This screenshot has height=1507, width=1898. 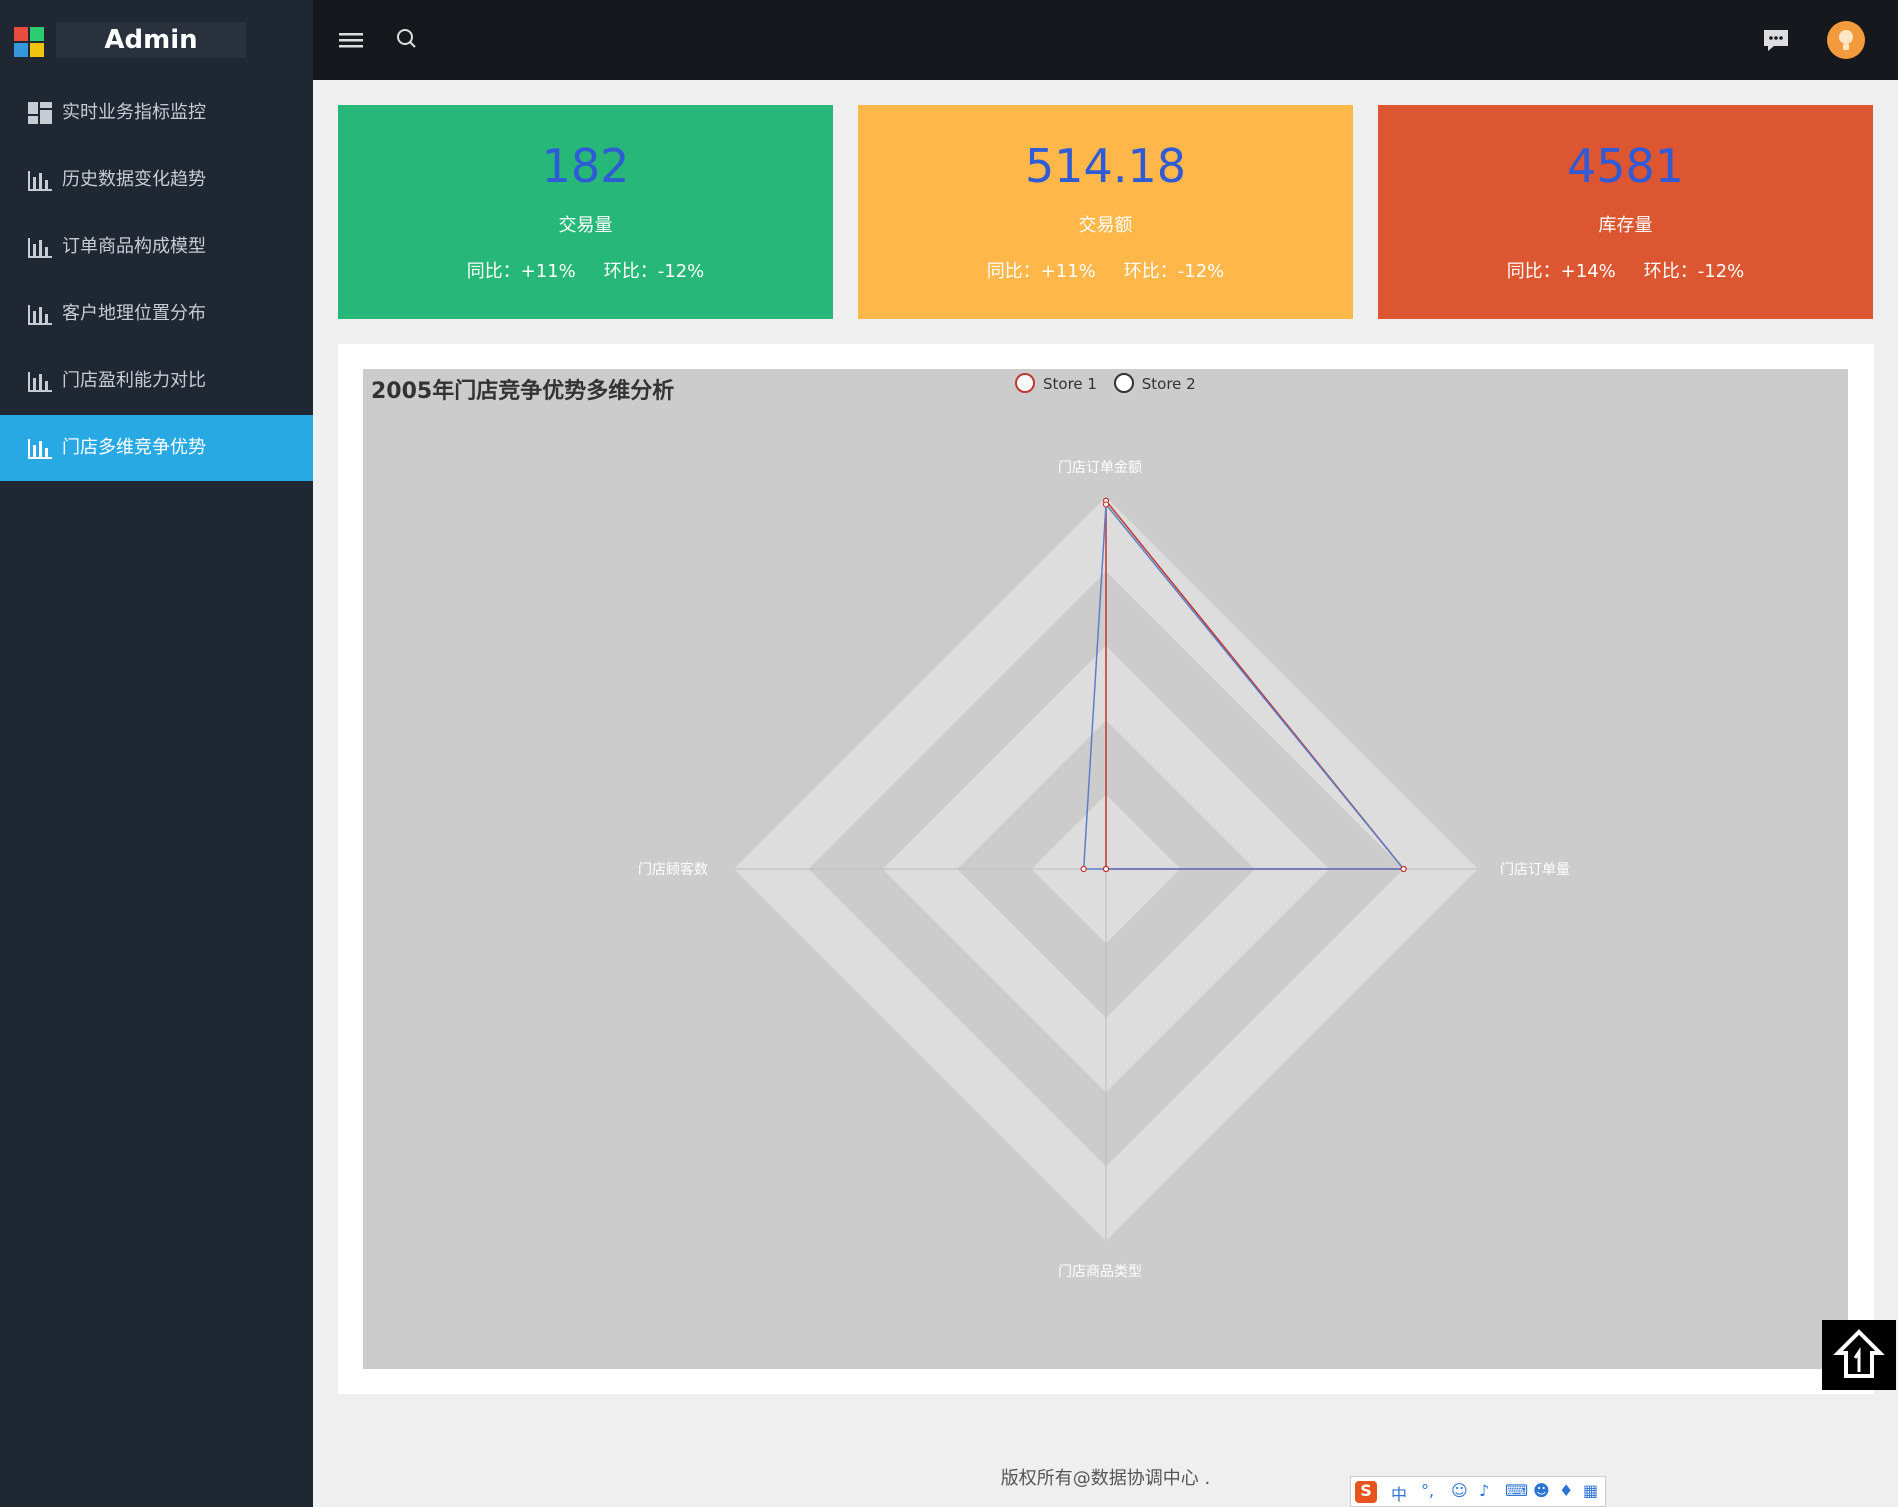 What do you see at coordinates (585, 166) in the screenshot?
I see `stat-value: 182` at bounding box center [585, 166].